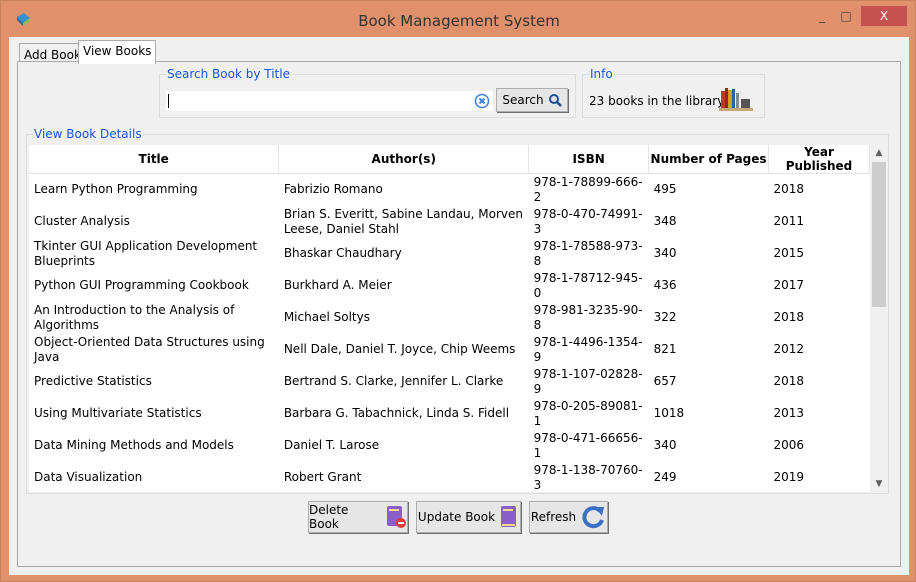 The width and height of the screenshot is (916, 582). What do you see at coordinates (789, 253) in the screenshot?
I see `table-cell: 2015` at bounding box center [789, 253].